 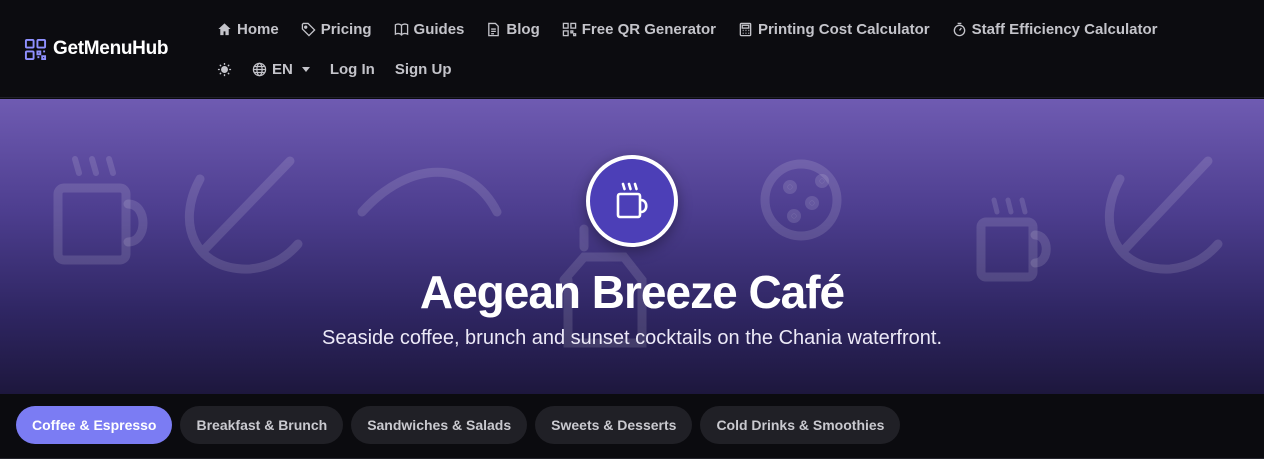 I want to click on book-icon, so click(x=401, y=29).